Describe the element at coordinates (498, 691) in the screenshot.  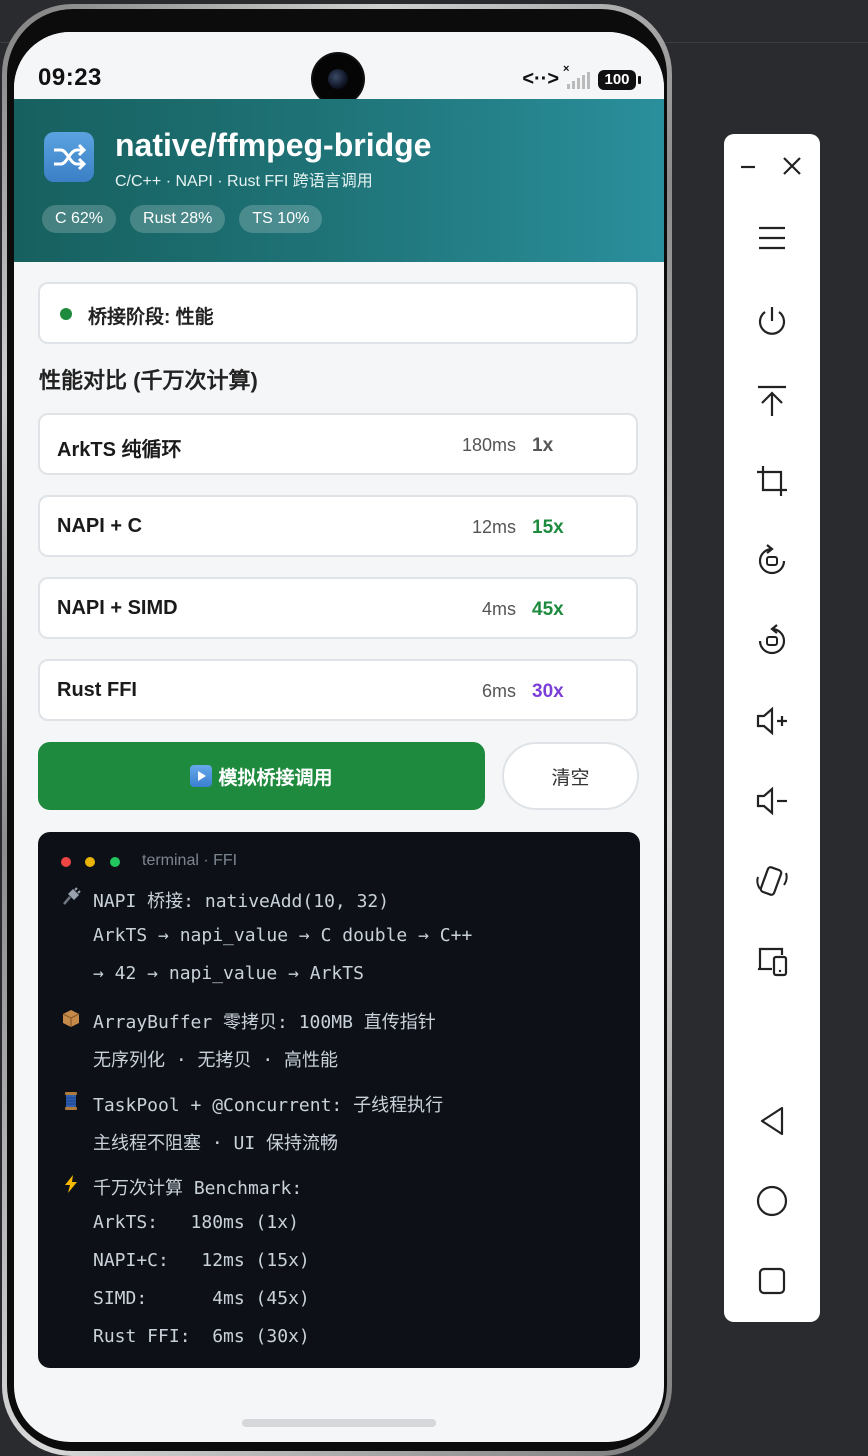
I see `perf-row-time: 6ms` at that location.